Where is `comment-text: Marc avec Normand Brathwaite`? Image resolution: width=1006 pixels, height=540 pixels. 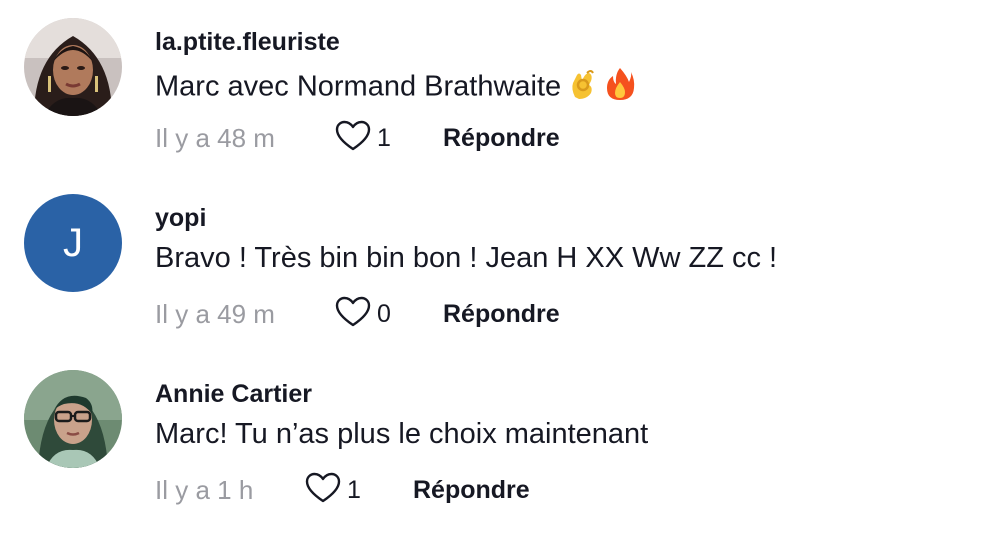 comment-text: Marc avec Normand Brathwaite is located at coordinates (395, 88).